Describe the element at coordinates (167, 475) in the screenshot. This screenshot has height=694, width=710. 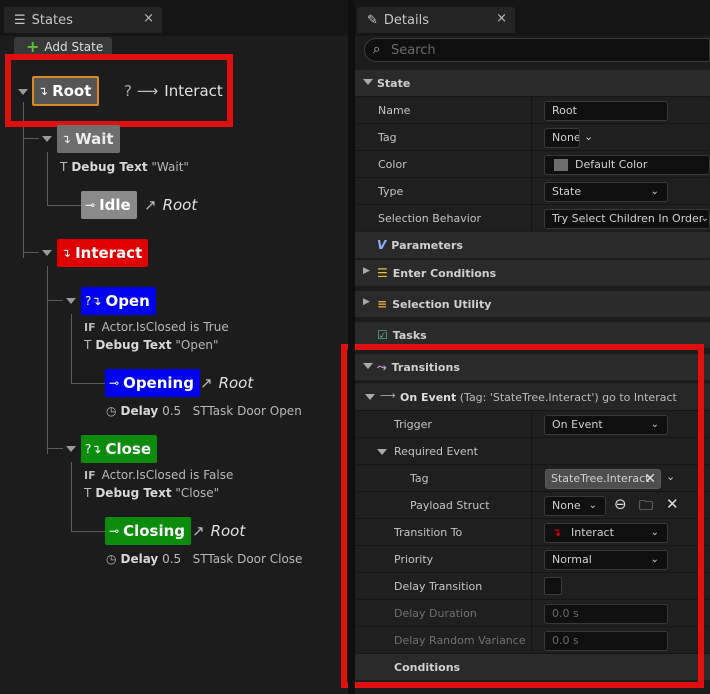
I see `close-condition-text: Actor.IsClosed is False` at that location.